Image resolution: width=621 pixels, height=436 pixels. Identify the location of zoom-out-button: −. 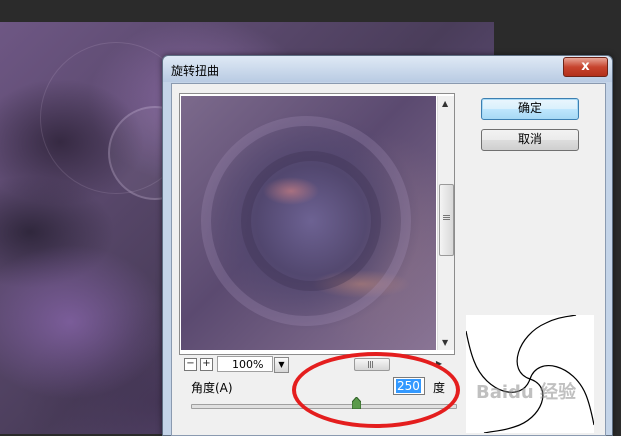
(190, 364).